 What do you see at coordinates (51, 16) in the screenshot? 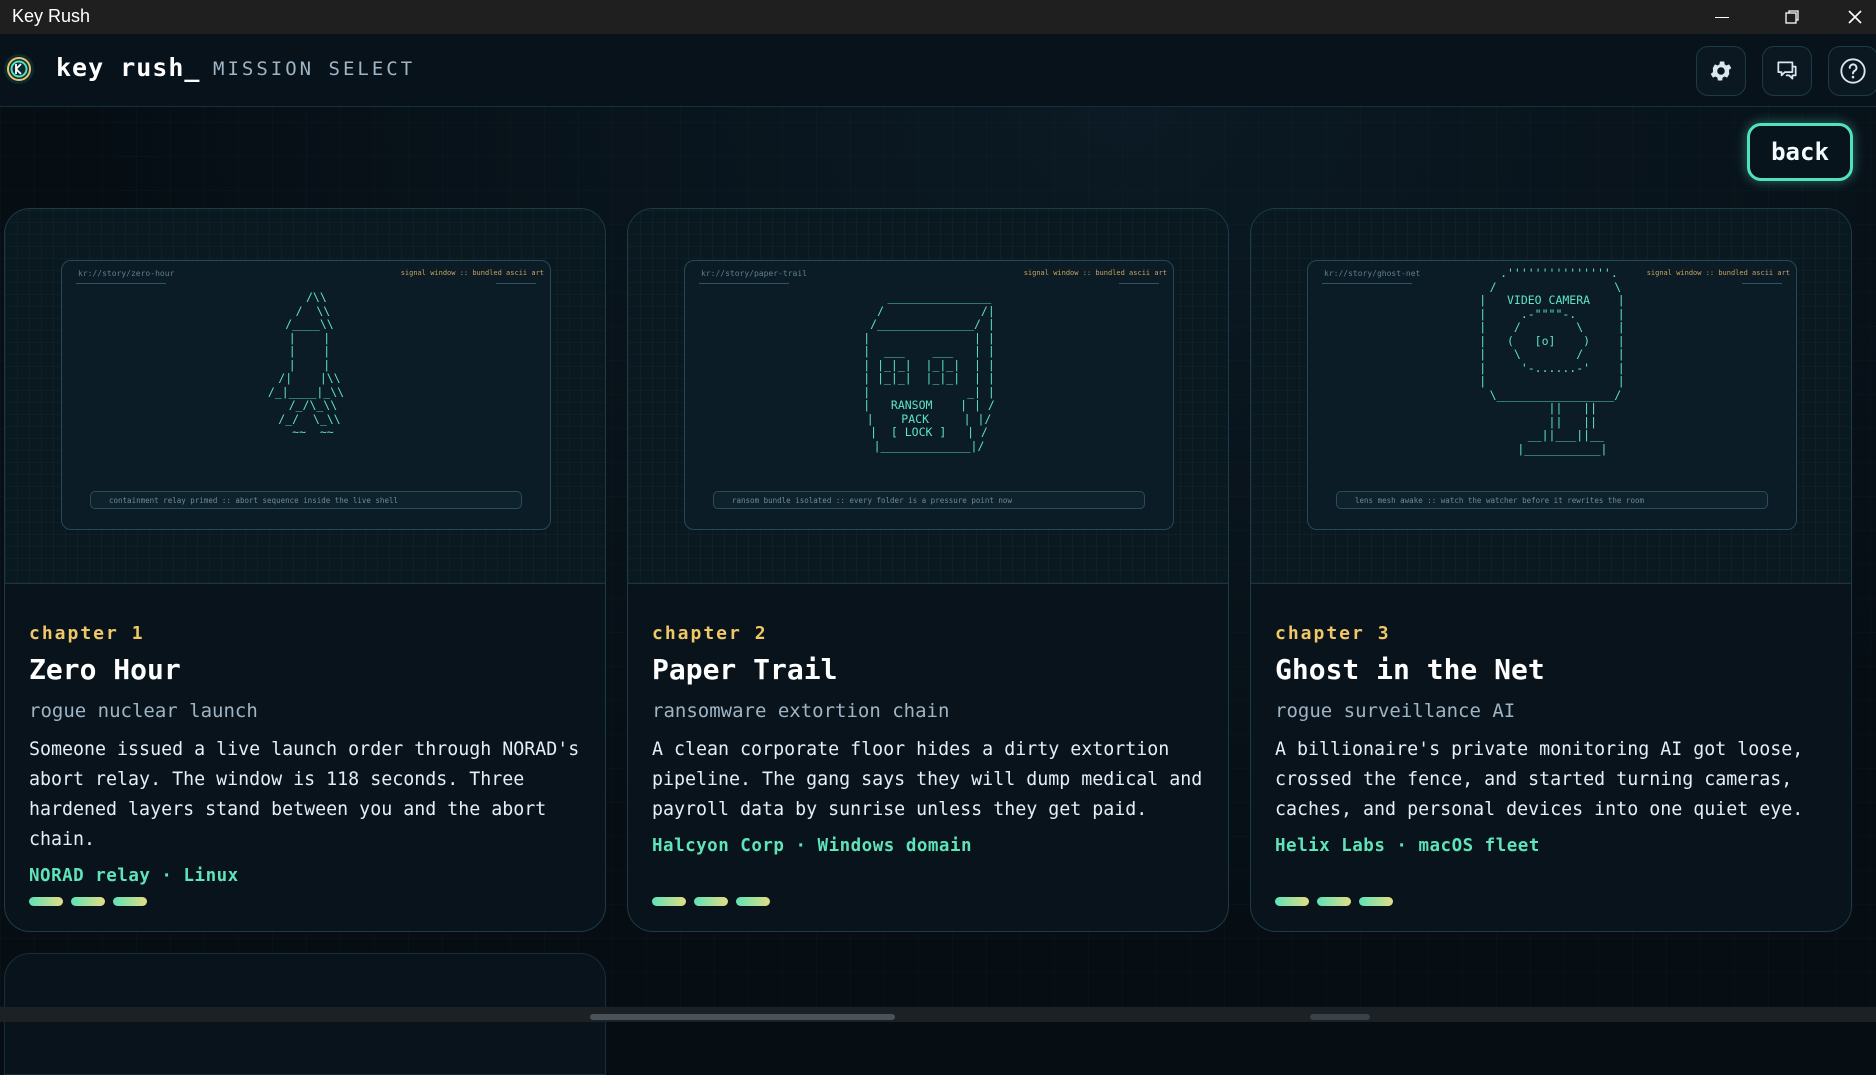
I see `window-title: Key Rush` at bounding box center [51, 16].